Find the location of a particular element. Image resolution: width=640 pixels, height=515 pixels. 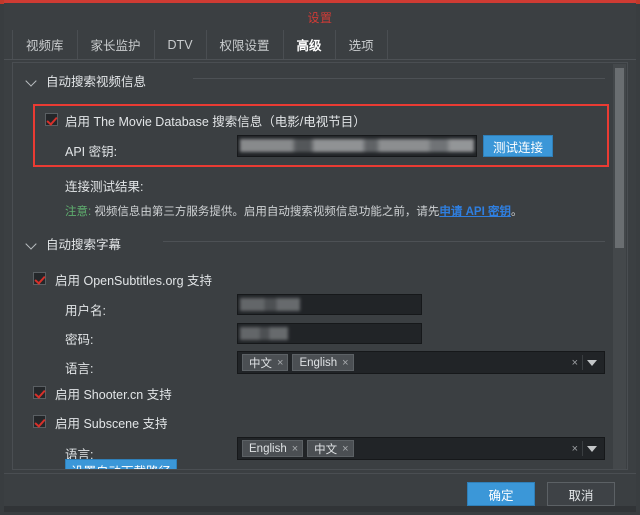

tab-permissions: 权限设置 is located at coordinates (245, 44).